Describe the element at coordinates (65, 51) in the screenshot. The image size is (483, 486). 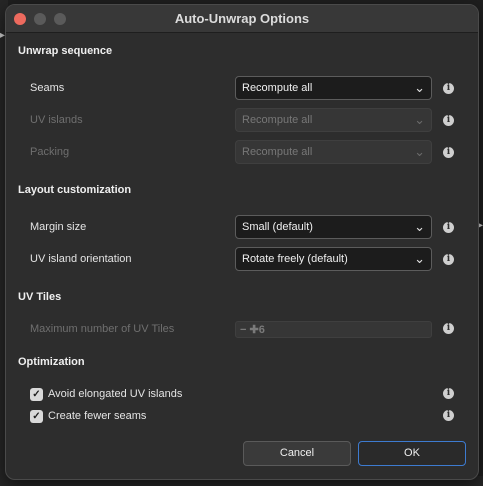
I see `section-title-unwrap-sequence: Unwrap sequence` at that location.